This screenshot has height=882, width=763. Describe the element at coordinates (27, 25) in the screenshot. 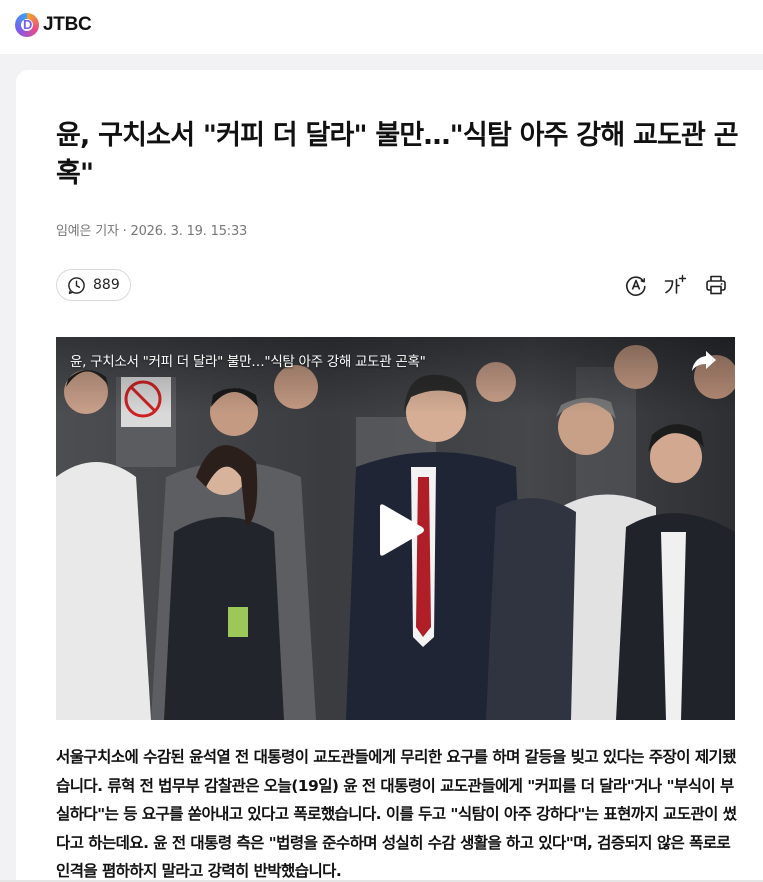

I see `logo-icon: D` at that location.